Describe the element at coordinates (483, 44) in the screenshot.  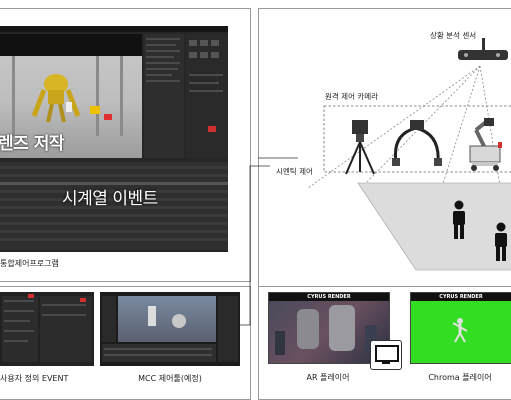
I see `sensor-mount` at that location.